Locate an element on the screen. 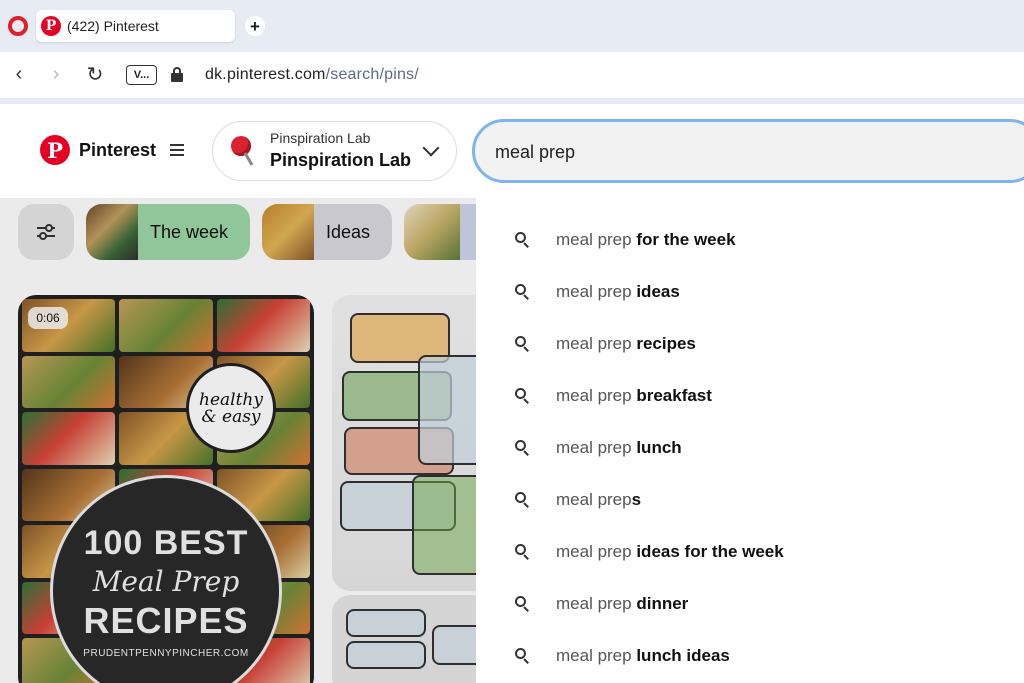 Image resolution: width=1024 pixels, height=683 pixels. search-input: meal prep is located at coordinates (748, 151).